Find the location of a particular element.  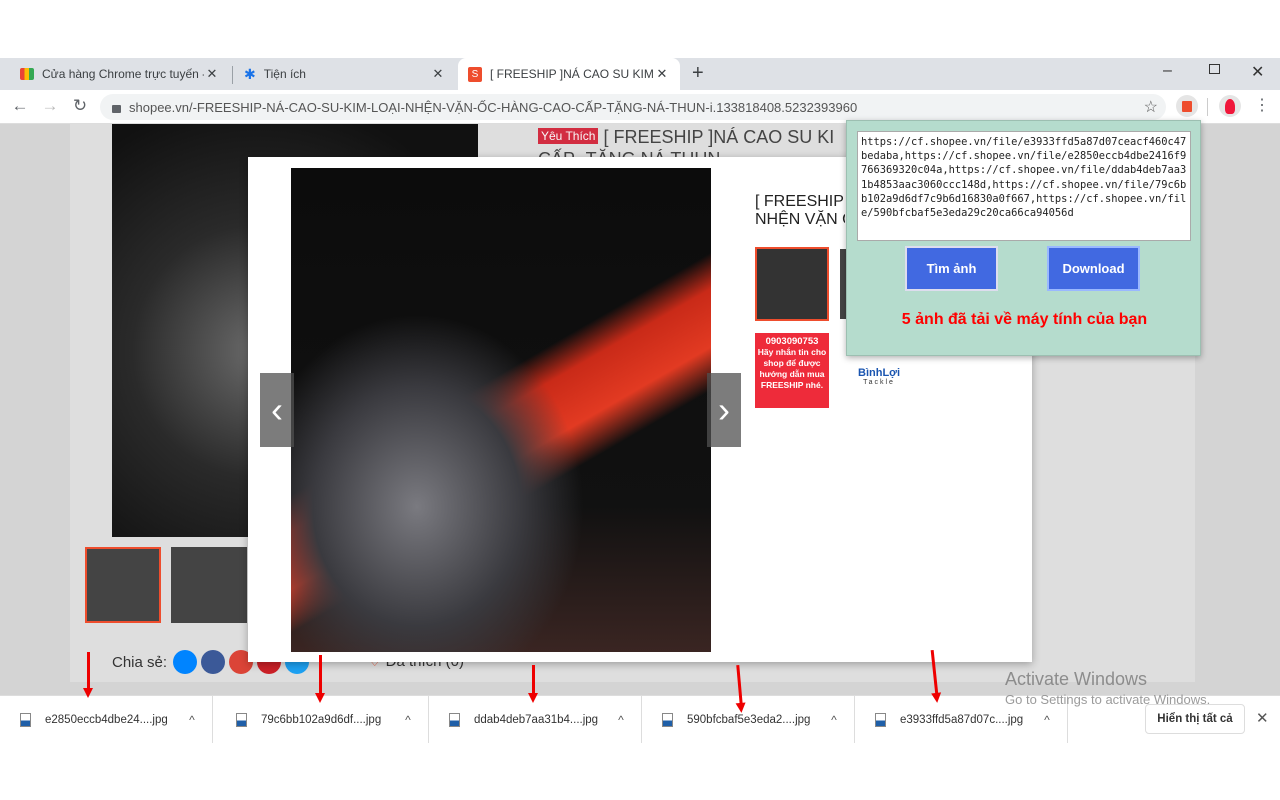

messenger-share-icon is located at coordinates (185, 662).